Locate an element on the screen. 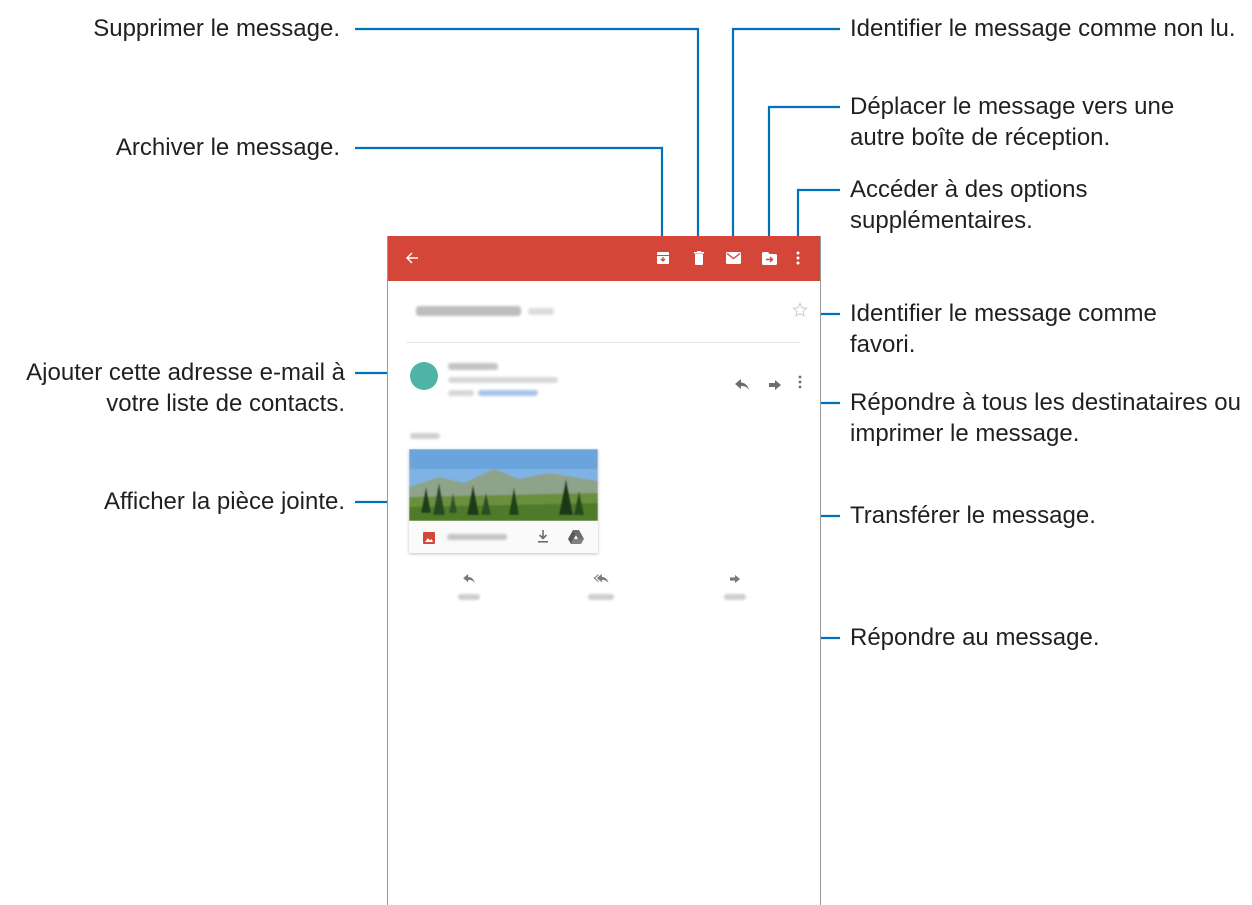 The height and width of the screenshot is (905, 1252). callout-reply: Répondre au message. is located at coordinates (975, 637).